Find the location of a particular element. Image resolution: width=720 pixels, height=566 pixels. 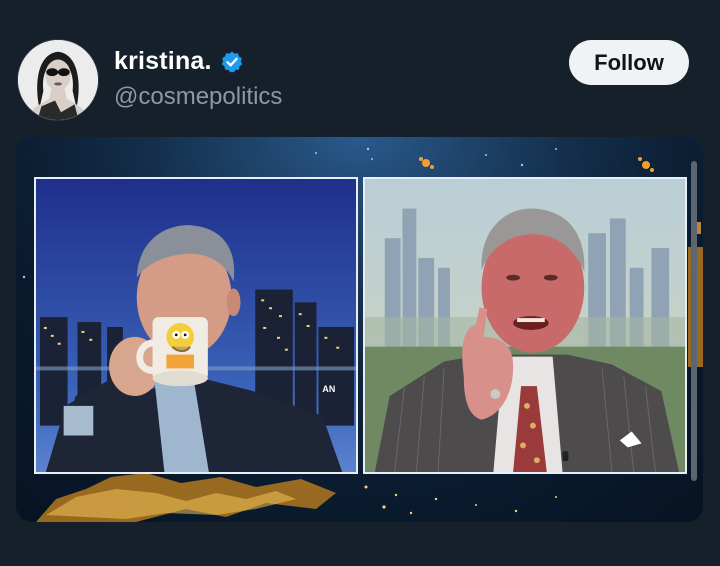

name-row: kristina. is located at coordinates (179, 61).